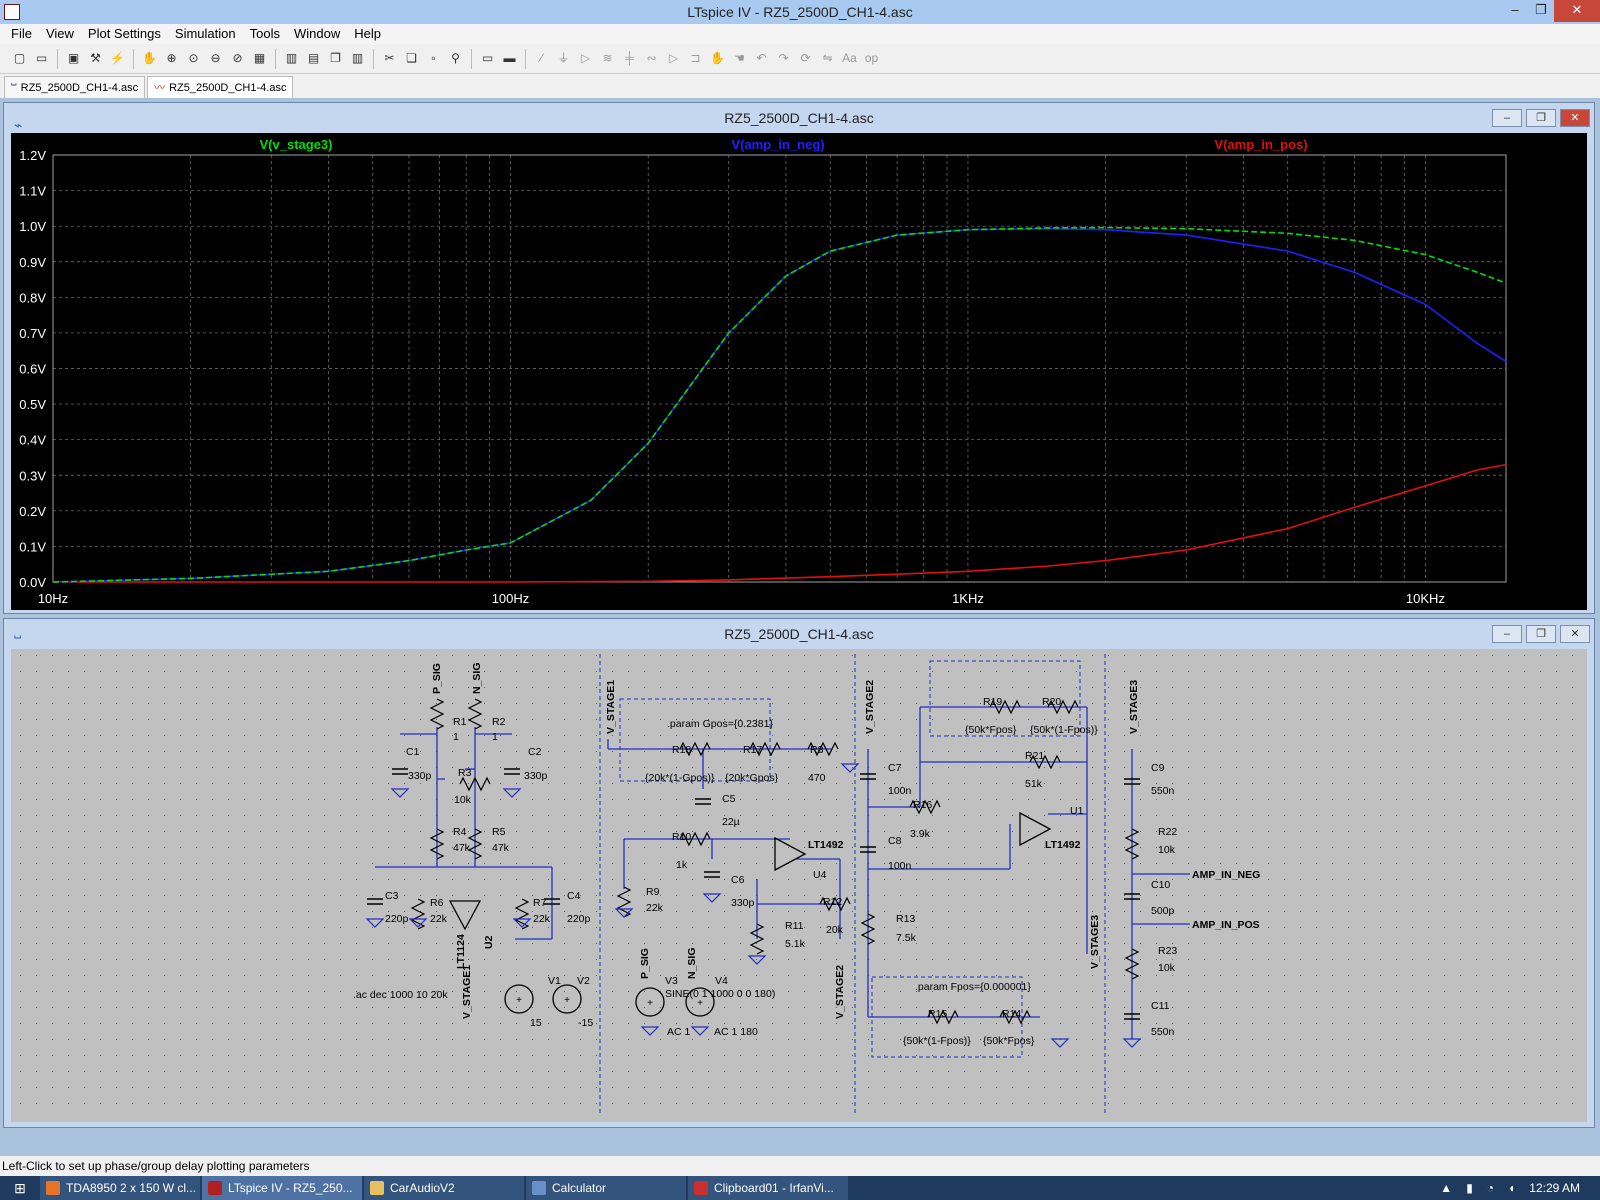  Describe the element at coordinates (871, 58) in the screenshot. I see `spice-directive-icon: op` at that location.